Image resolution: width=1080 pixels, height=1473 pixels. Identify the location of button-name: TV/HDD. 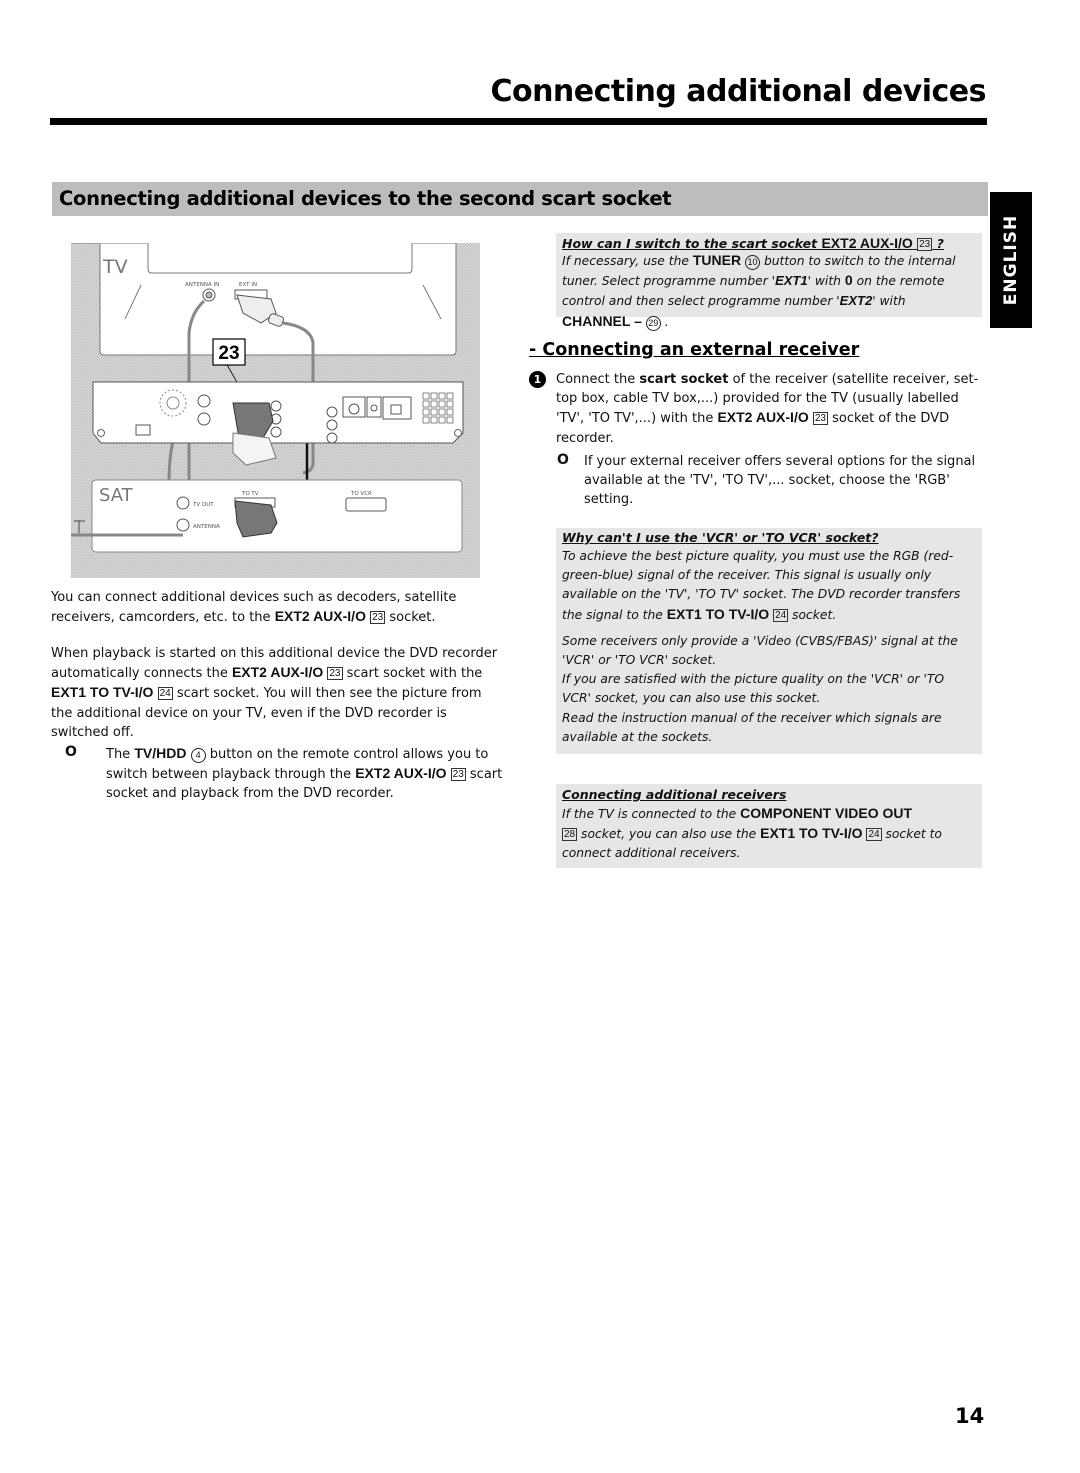
(160, 753).